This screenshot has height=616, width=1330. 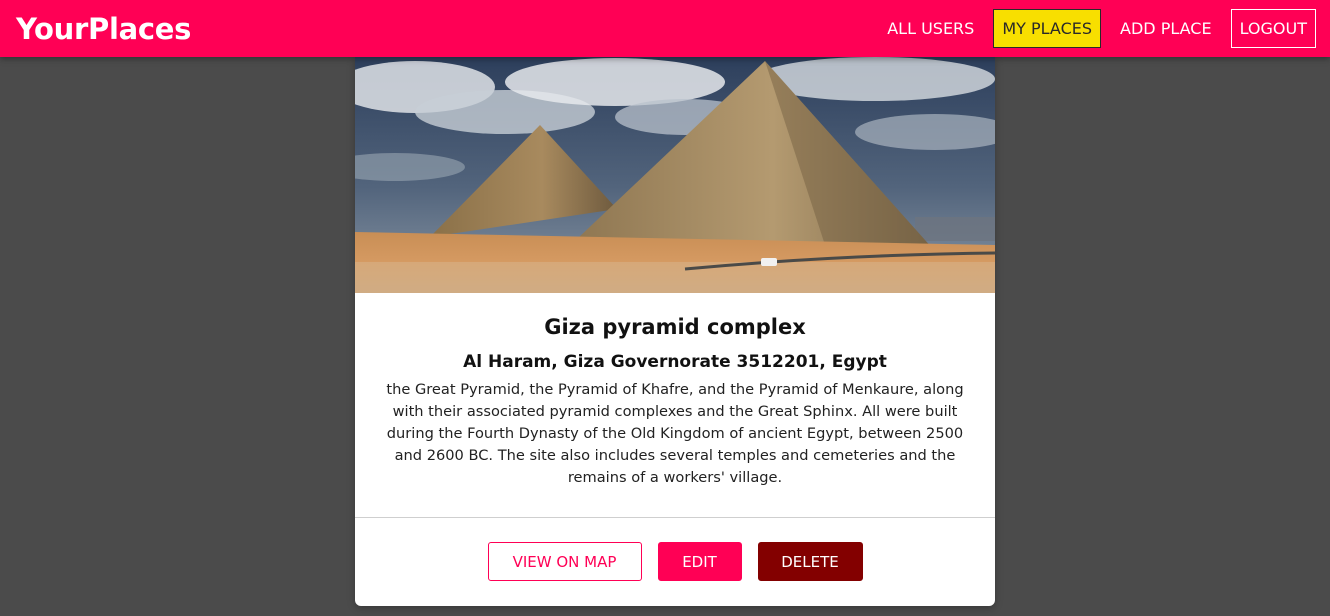 I want to click on nav-my-places: MY PLACES, so click(x=1047, y=28).